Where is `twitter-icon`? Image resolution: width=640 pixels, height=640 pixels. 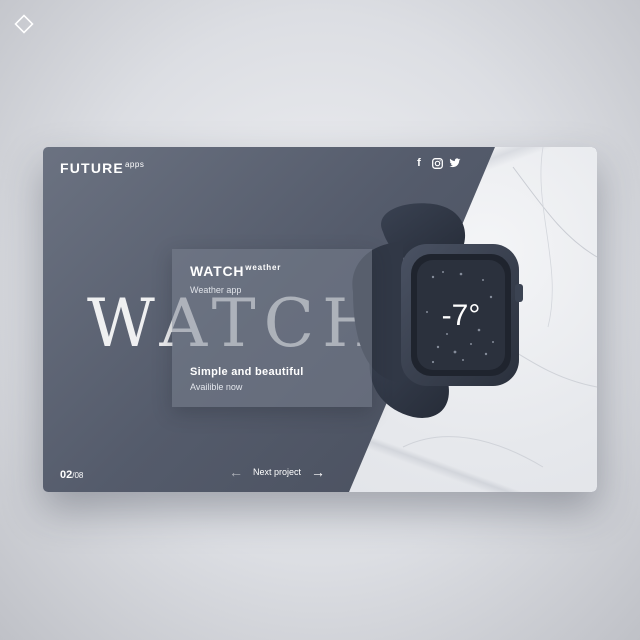 twitter-icon is located at coordinates (455, 163).